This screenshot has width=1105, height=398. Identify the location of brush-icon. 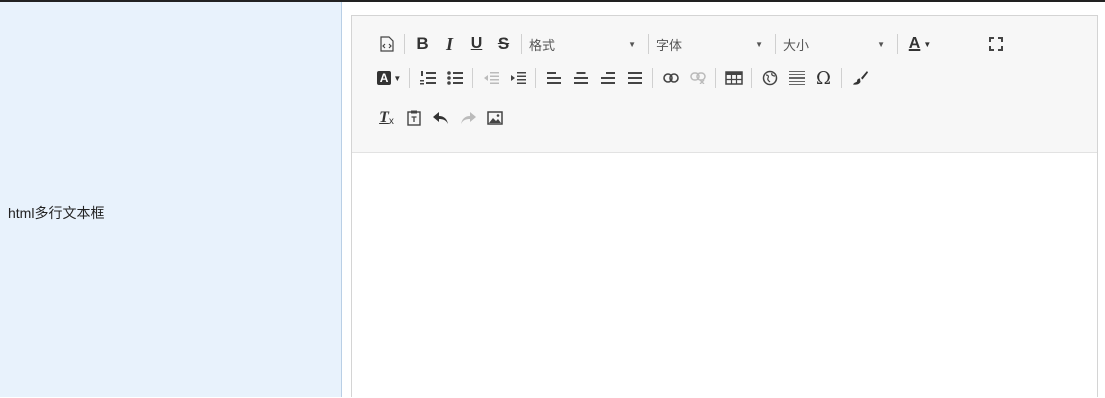
(860, 78).